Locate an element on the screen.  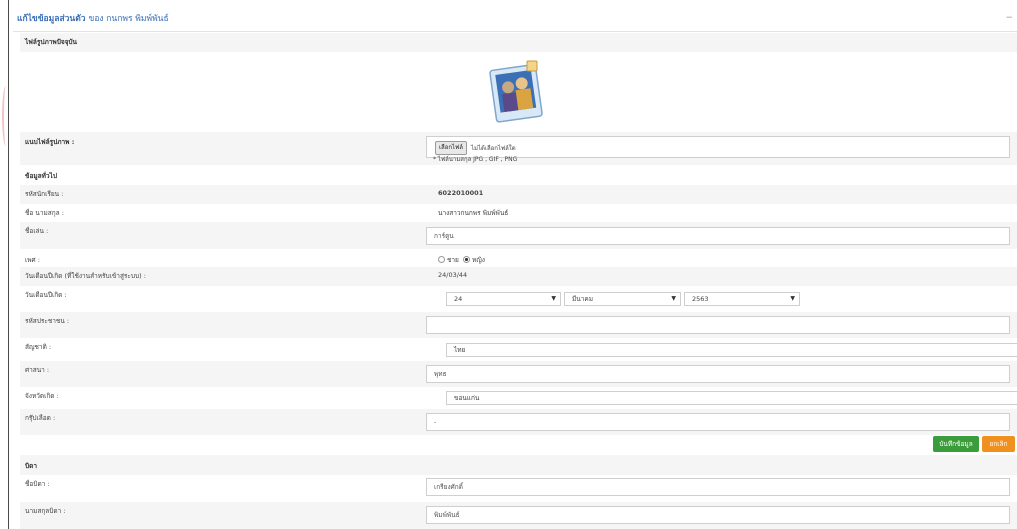
birthdate-label: วันเดือนปีเกิด : is located at coordinates (46, 295).